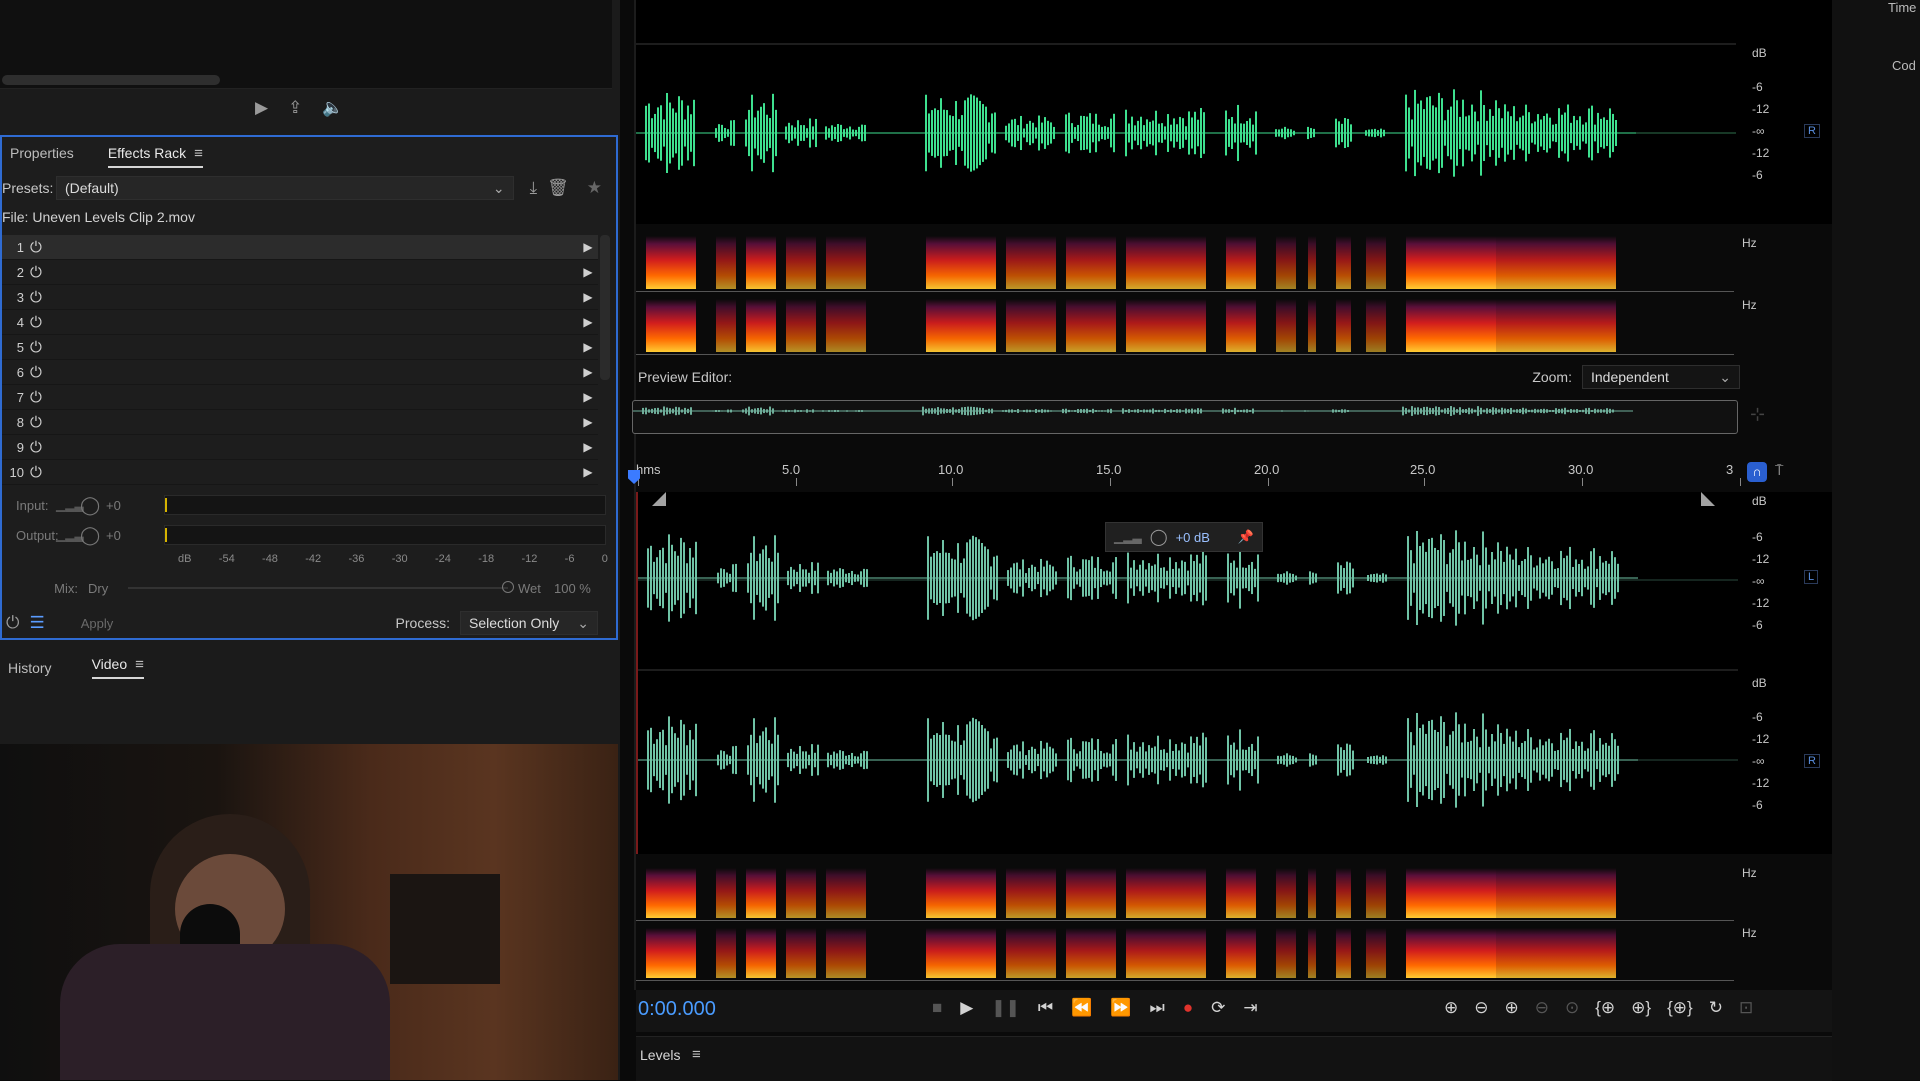  What do you see at coordinates (20, 347) in the screenshot?
I see `slot-number: 5` at bounding box center [20, 347].